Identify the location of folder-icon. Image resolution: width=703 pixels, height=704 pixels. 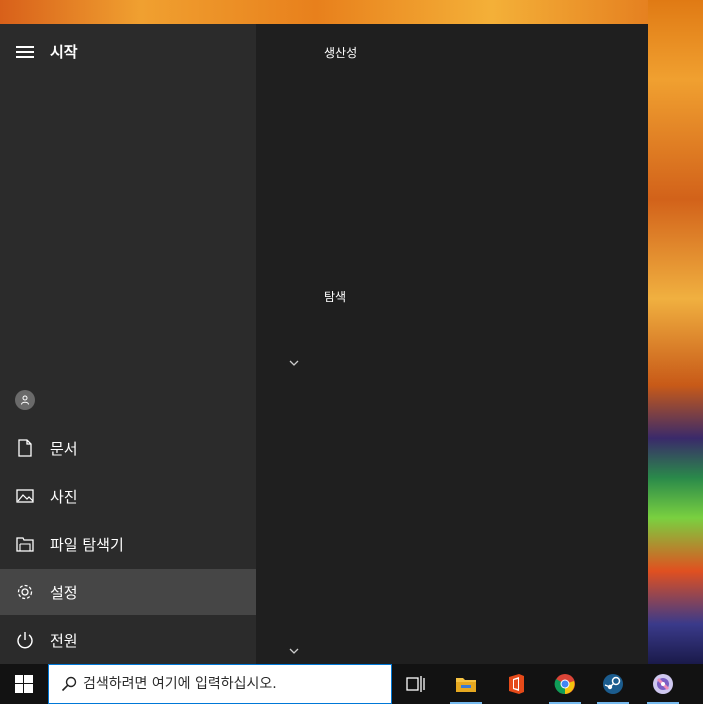
(25, 544).